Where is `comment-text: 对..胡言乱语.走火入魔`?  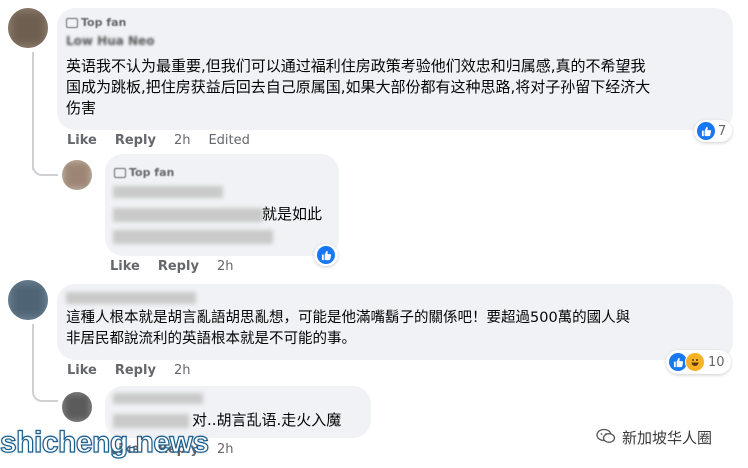 comment-text: 对..胡言乱语.走火入魔 is located at coordinates (267, 420).